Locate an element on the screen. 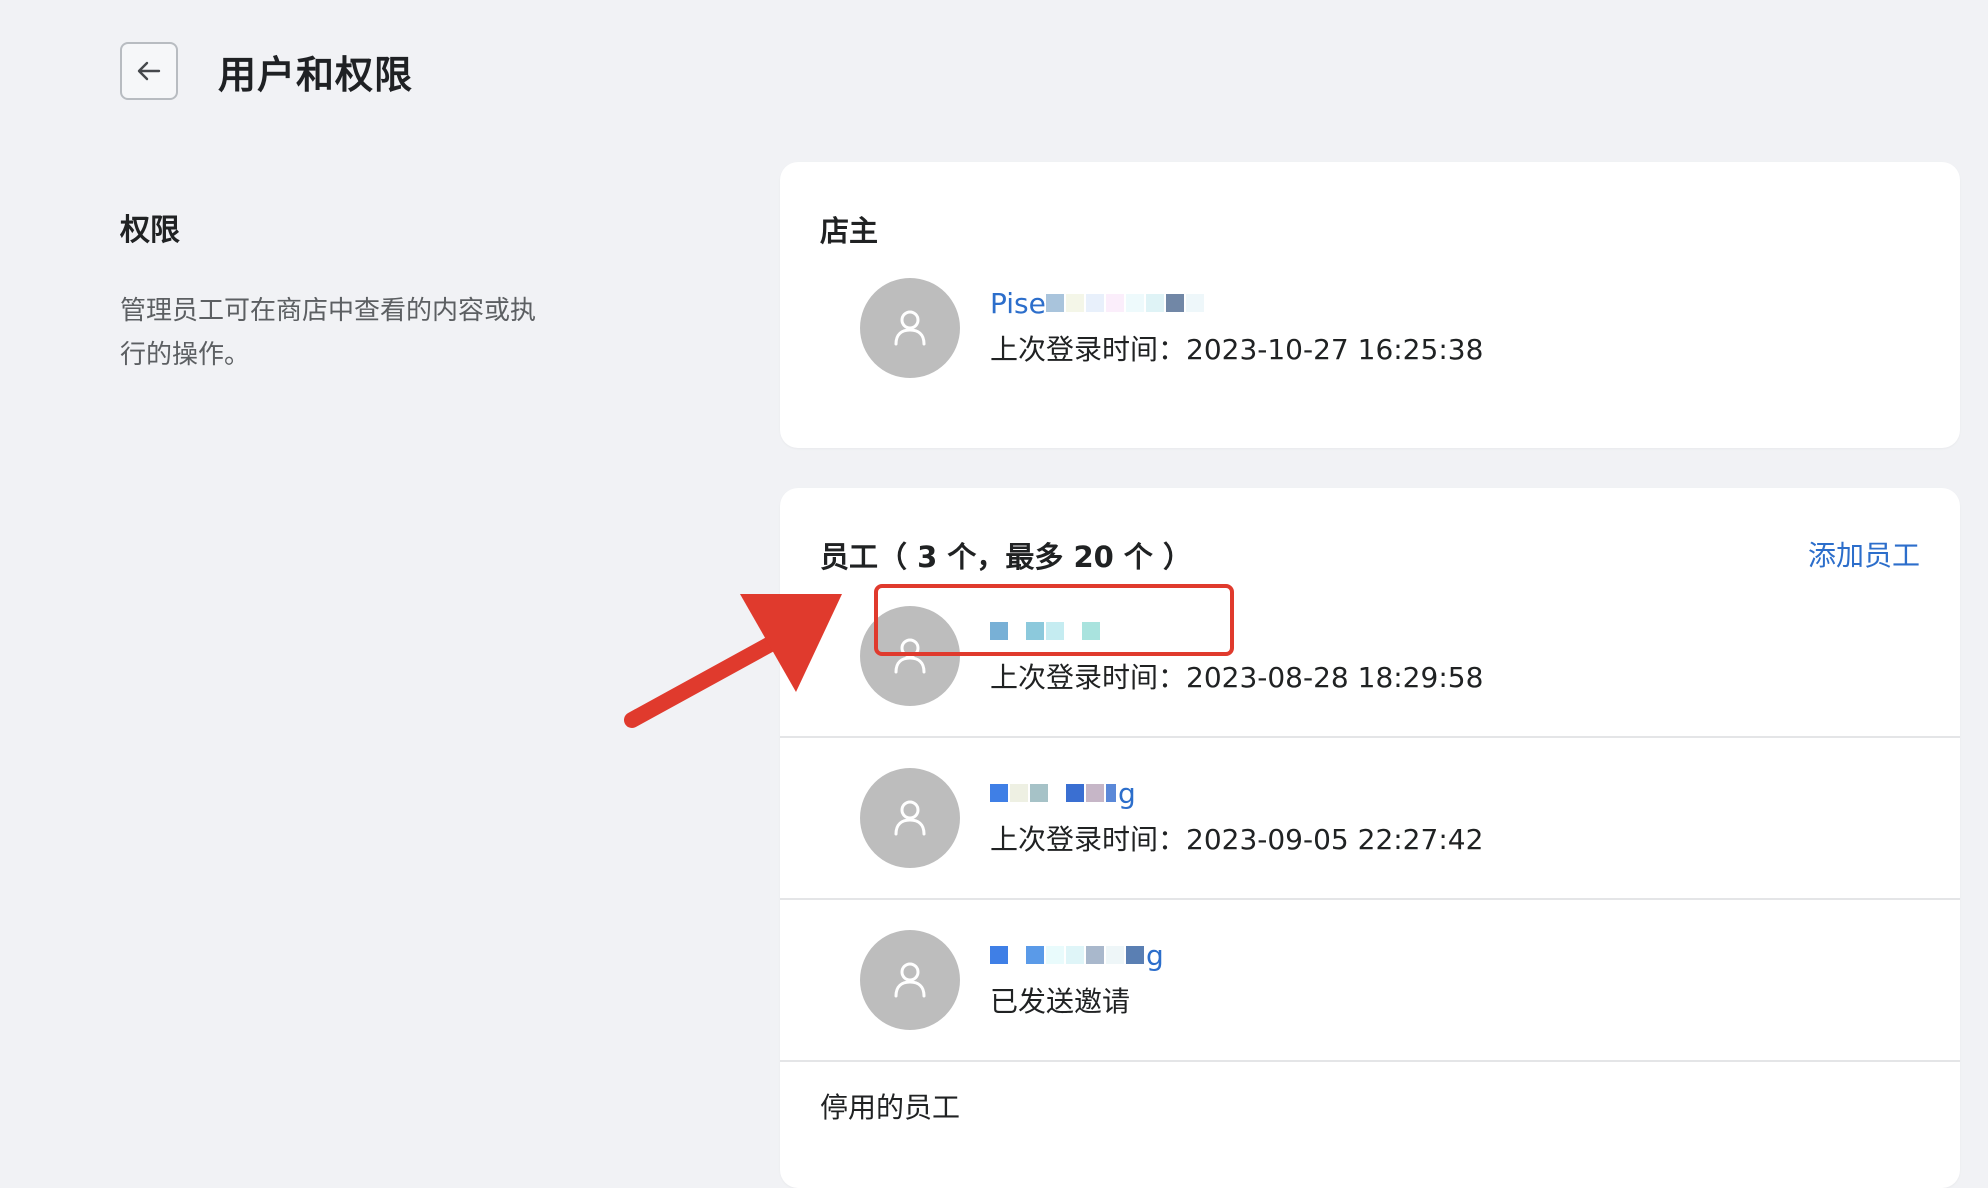 The height and width of the screenshot is (1188, 1988). staff-row: g 上次登录时间：2023-09-05 22:27:42 is located at coordinates (1370, 823).